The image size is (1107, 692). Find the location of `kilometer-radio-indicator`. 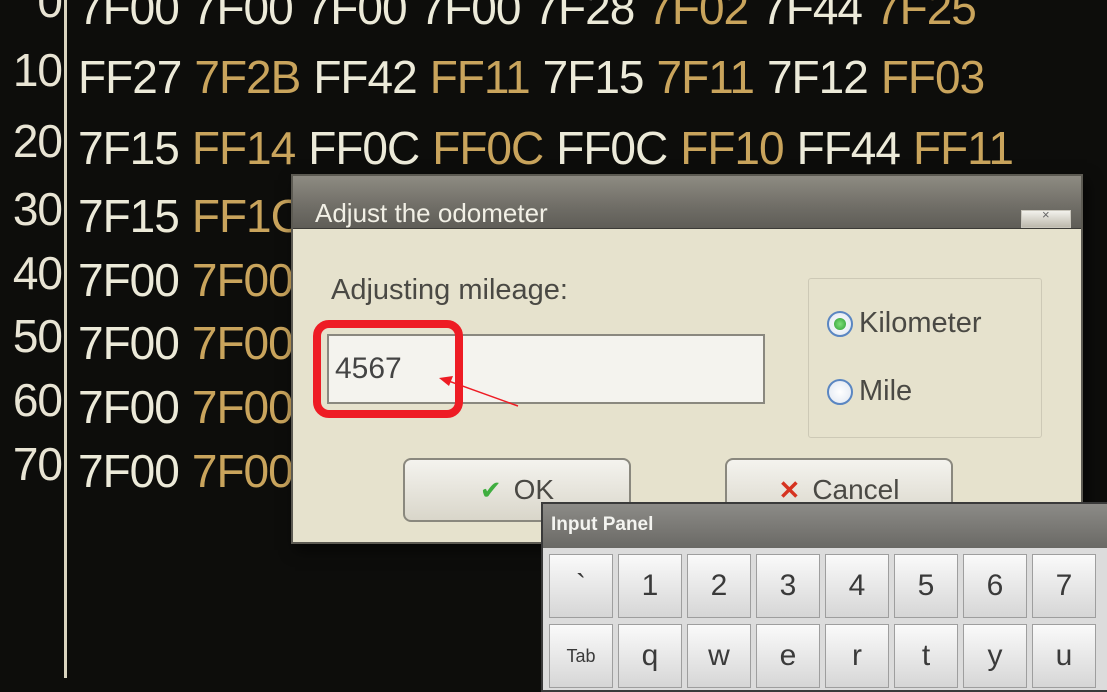

kilometer-radio-indicator is located at coordinates (840, 323).